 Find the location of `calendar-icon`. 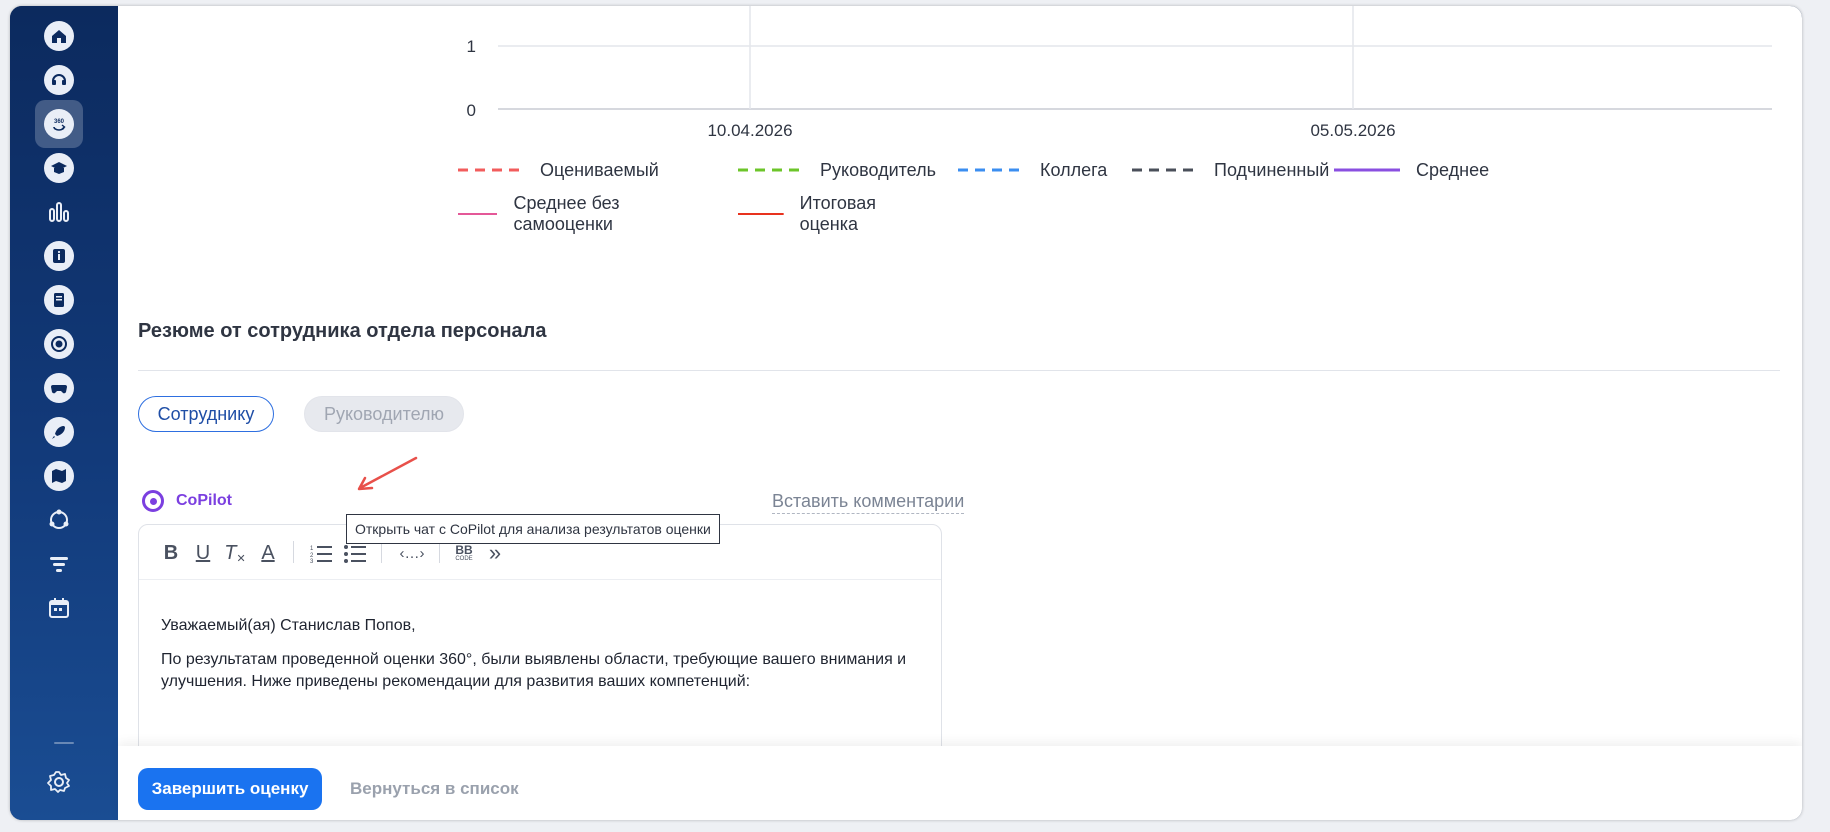

calendar-icon is located at coordinates (59, 608).